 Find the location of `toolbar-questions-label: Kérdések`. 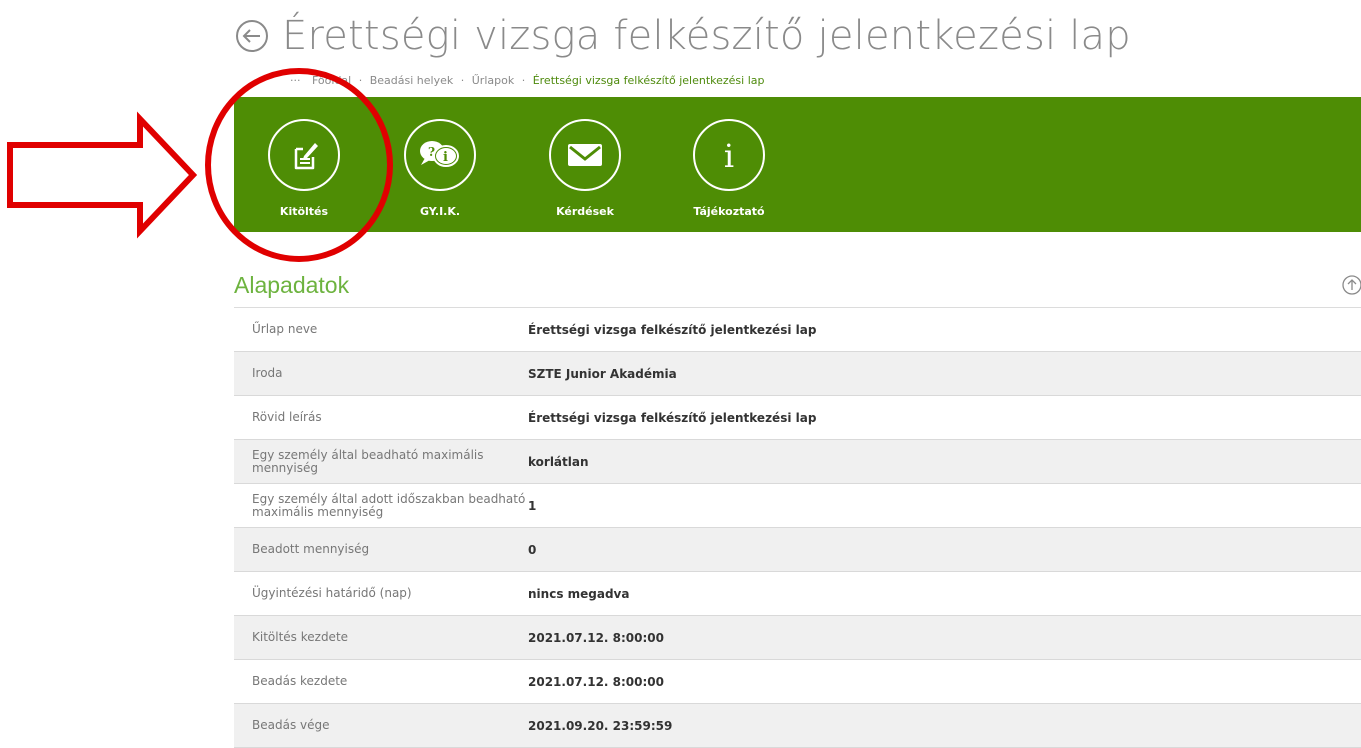

toolbar-questions-label: Kérdések is located at coordinates (585, 211).